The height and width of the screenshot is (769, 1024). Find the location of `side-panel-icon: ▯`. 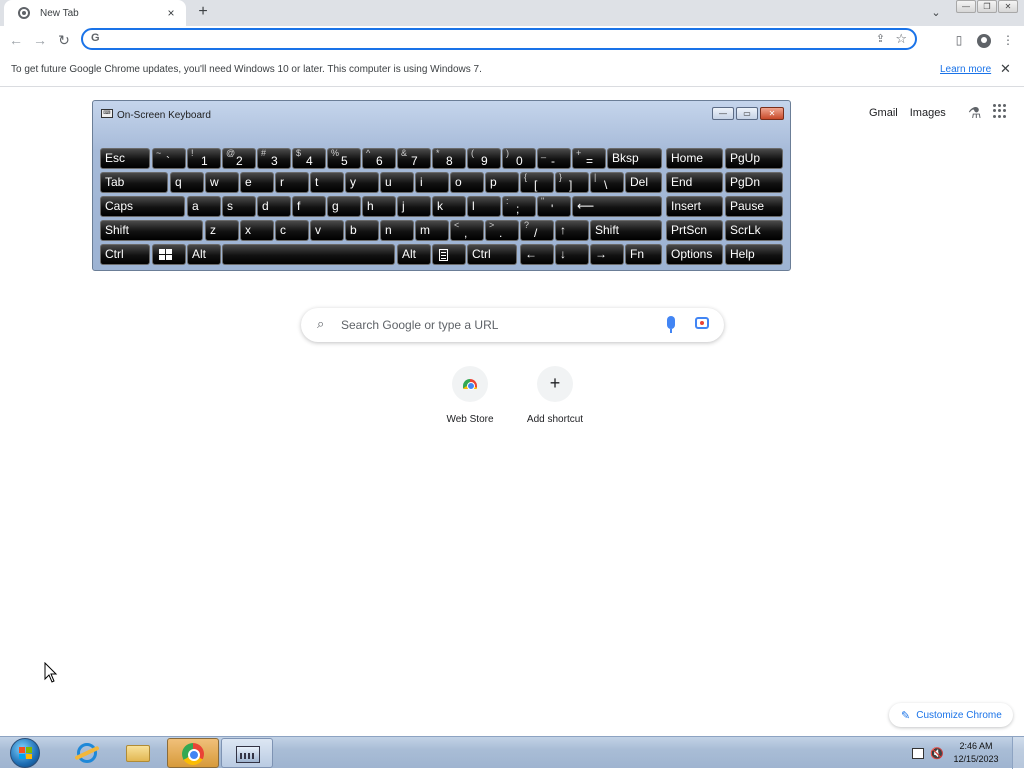

side-panel-icon: ▯ is located at coordinates (959, 40).